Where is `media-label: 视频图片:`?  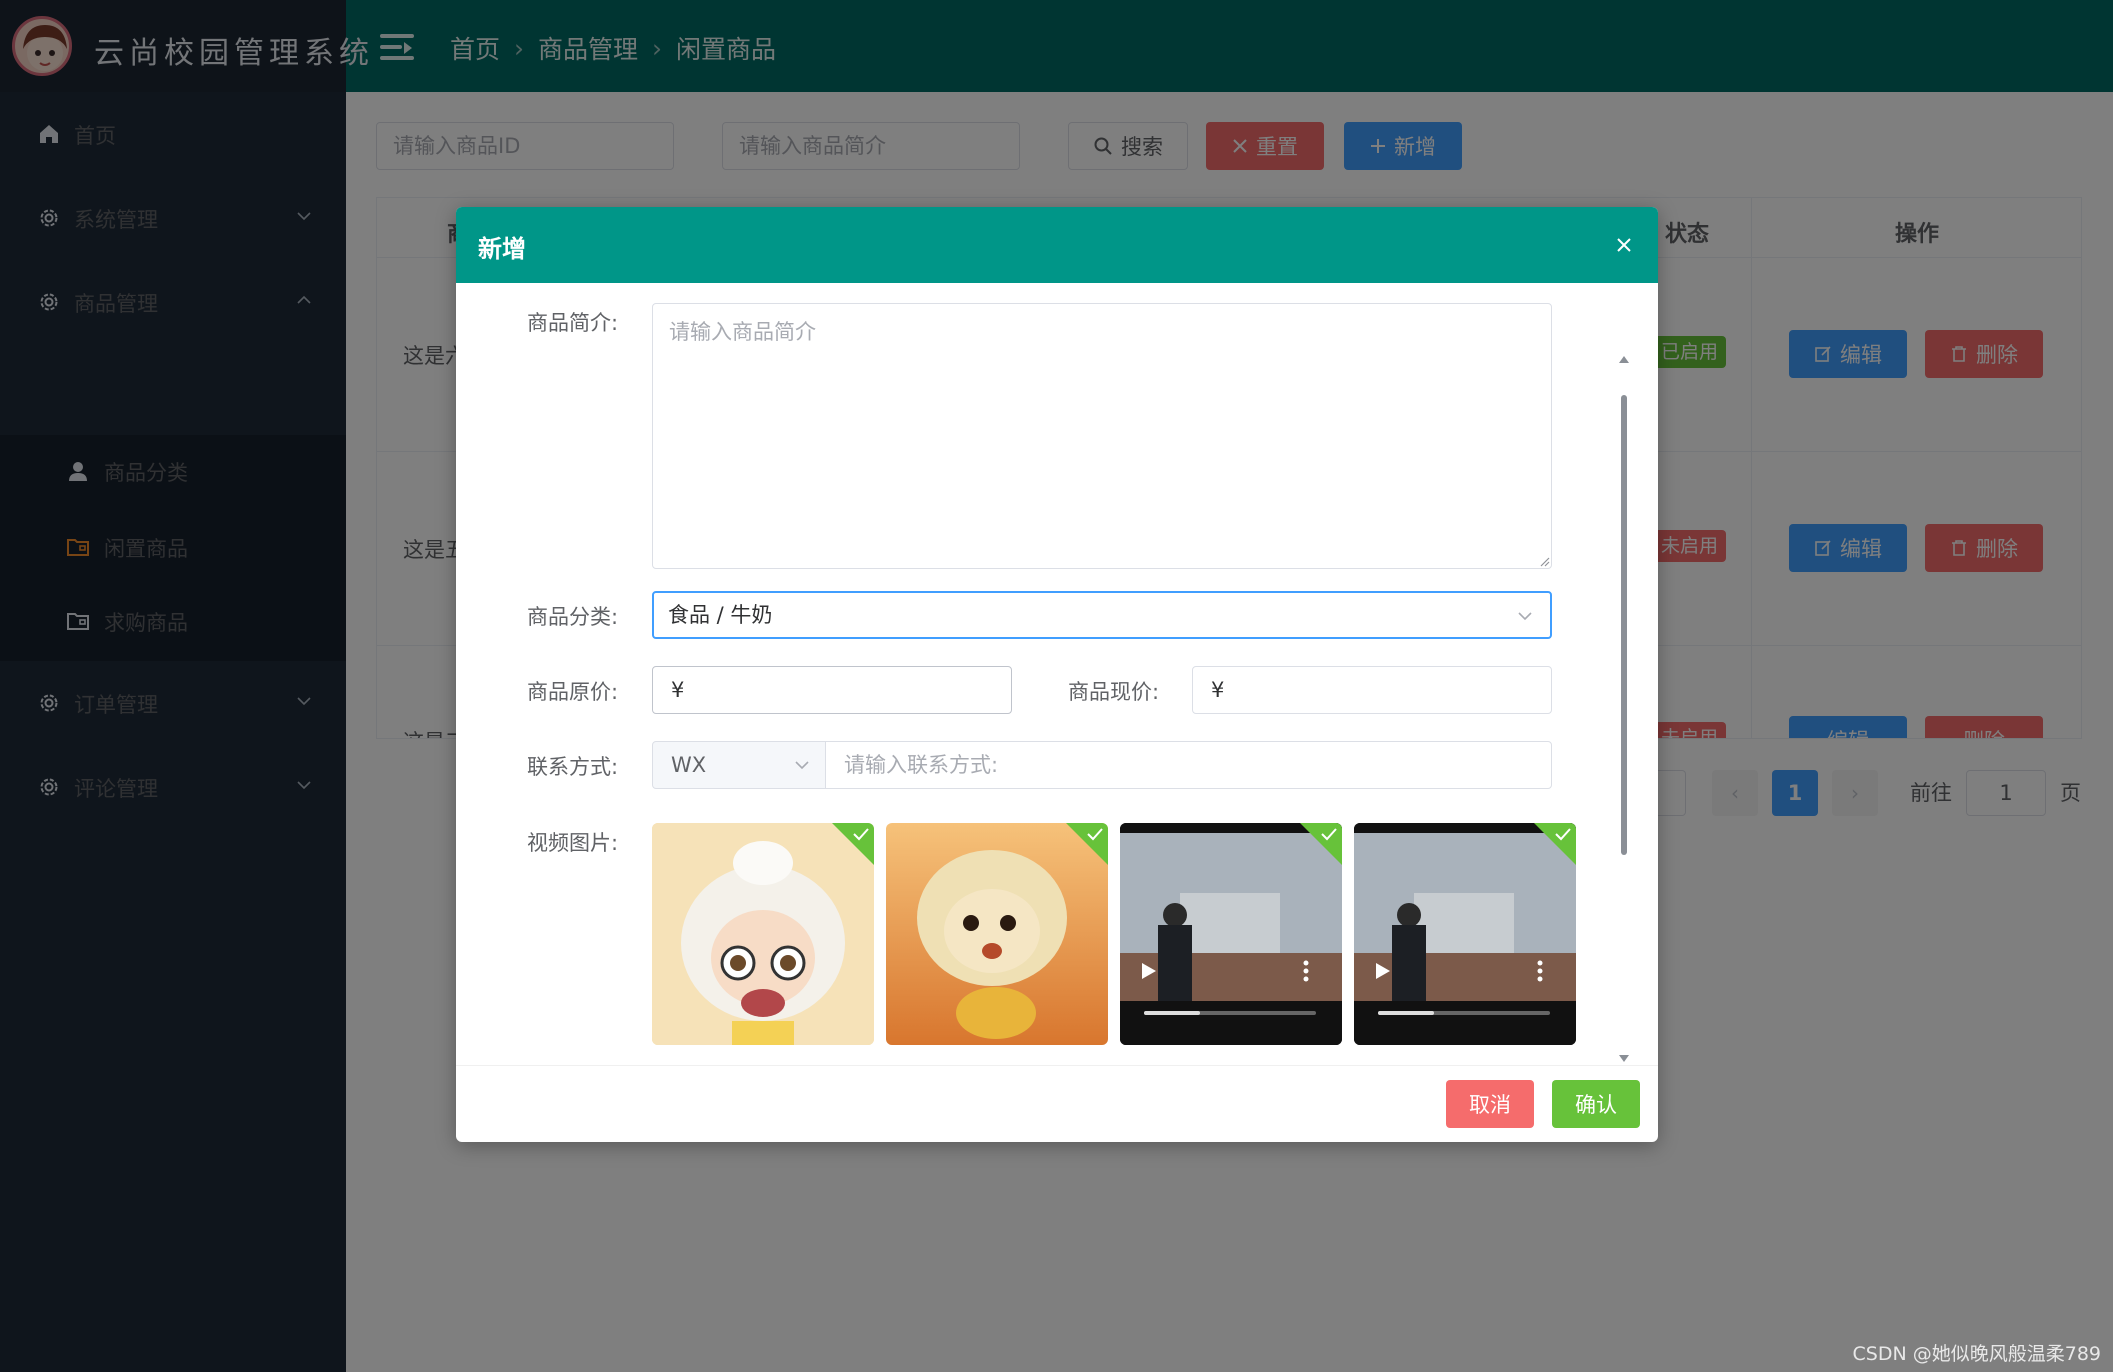
media-label: 视频图片: is located at coordinates (573, 843).